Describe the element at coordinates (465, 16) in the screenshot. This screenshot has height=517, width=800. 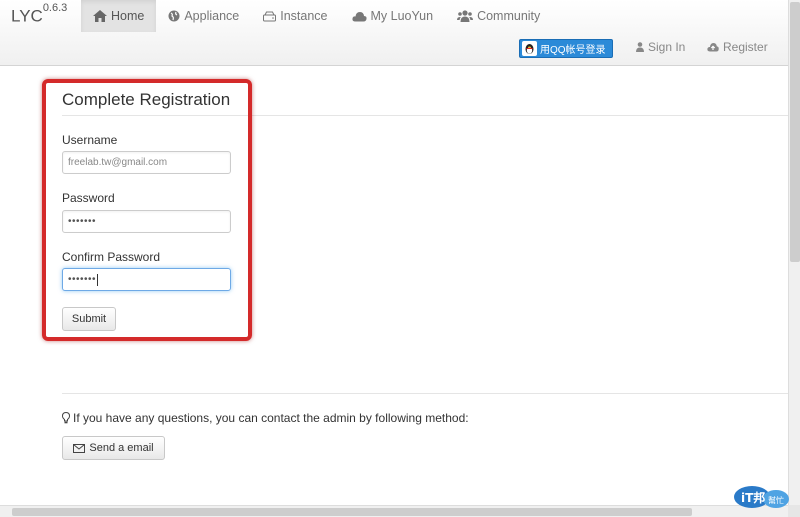
I see `users-icon` at that location.